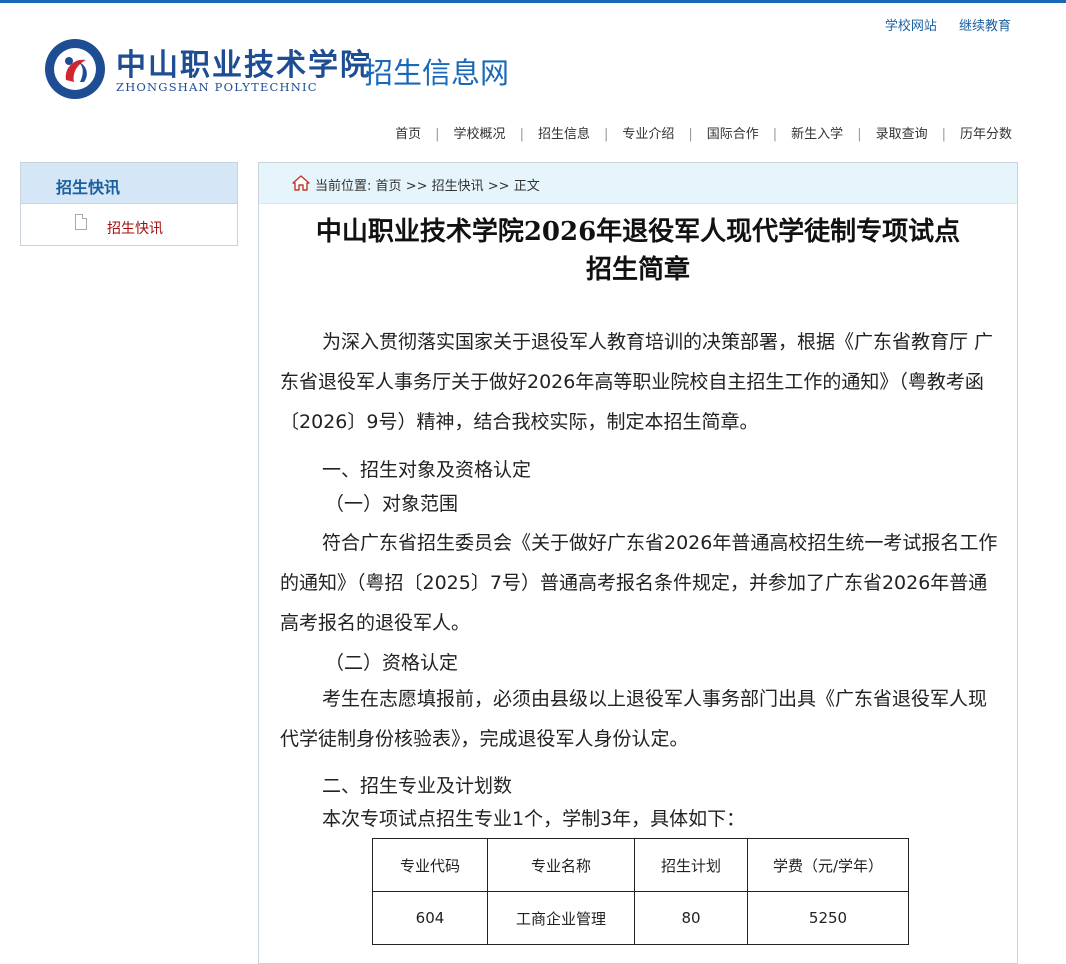  Describe the element at coordinates (389, 186) in the screenshot. I see `breadcrumb-home: 首页` at that location.